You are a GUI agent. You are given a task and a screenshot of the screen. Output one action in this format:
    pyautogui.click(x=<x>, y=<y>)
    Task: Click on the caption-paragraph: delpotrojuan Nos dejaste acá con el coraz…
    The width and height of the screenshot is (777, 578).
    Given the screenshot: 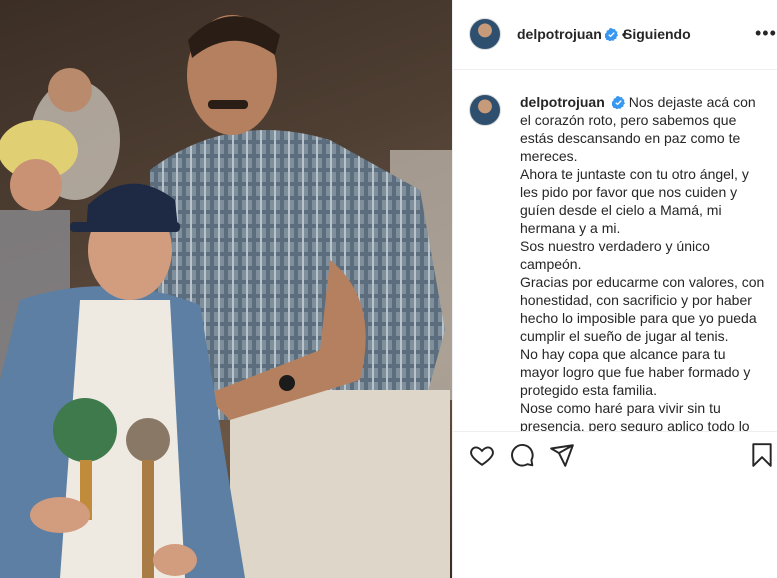 What is the action you would take?
    pyautogui.click(x=643, y=129)
    